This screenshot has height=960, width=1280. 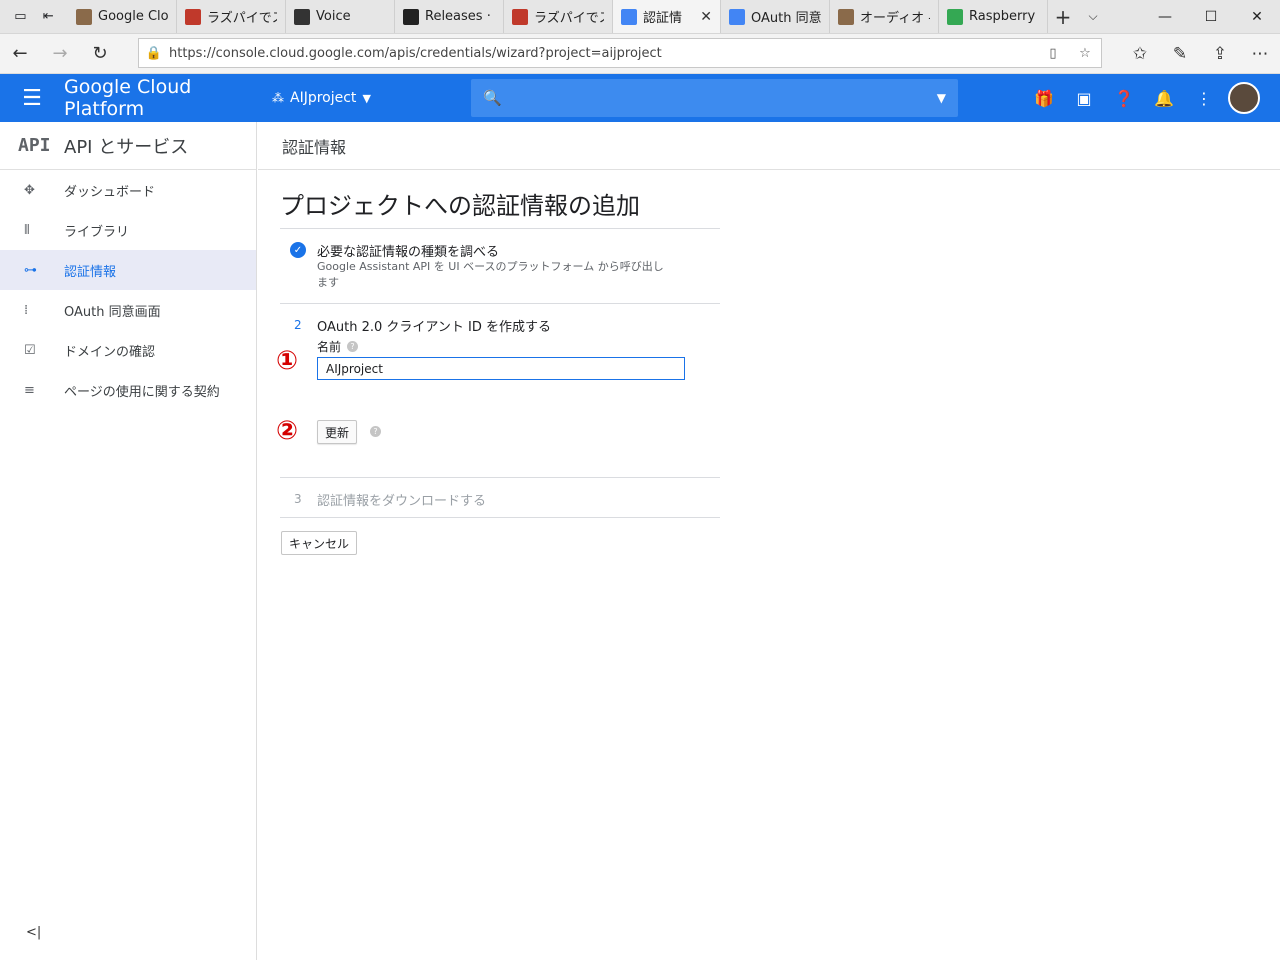 I want to click on browser-tab: Releases · g, so click(x=449, y=16).